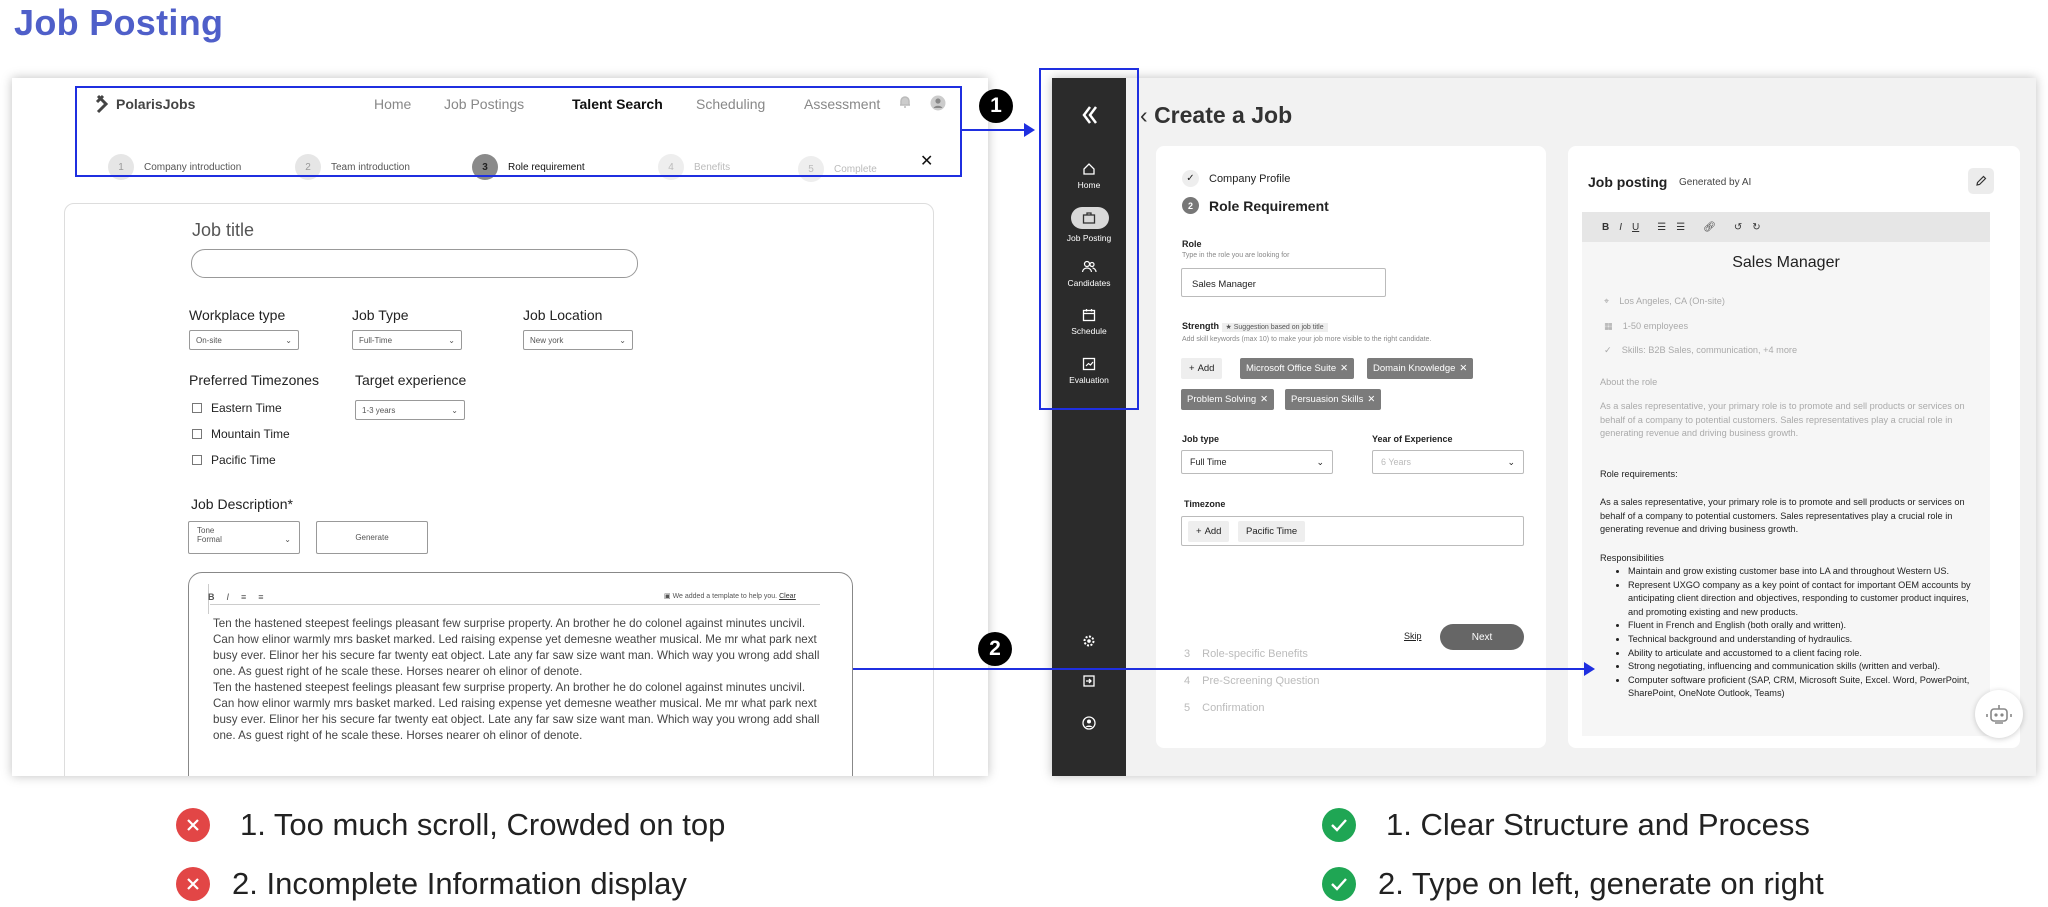 This screenshot has width=2048, height=907. Describe the element at coordinates (1981, 181) in the screenshot. I see `edit-button` at that location.